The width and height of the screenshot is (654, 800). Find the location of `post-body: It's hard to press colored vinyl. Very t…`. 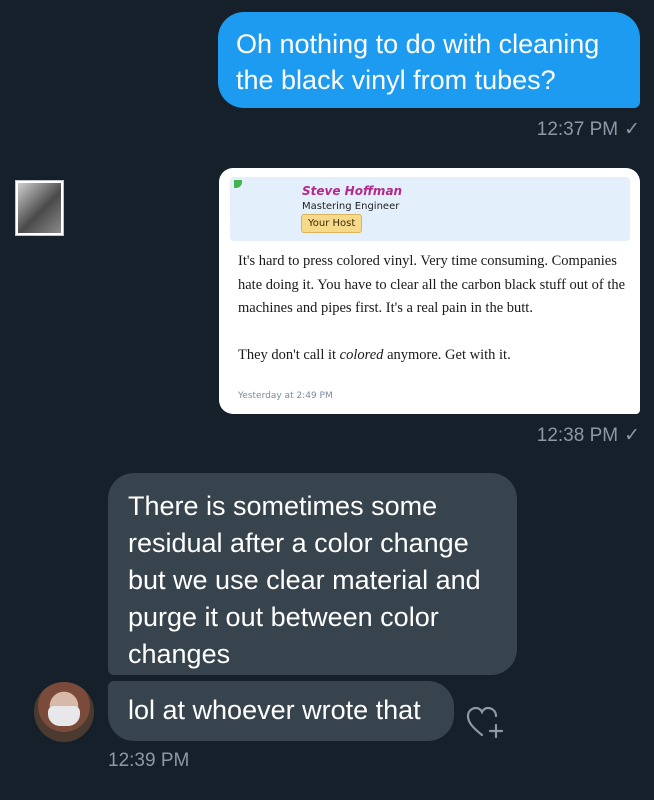

post-body: It's hard to press colored vinyl. Very t… is located at coordinates (434, 308).